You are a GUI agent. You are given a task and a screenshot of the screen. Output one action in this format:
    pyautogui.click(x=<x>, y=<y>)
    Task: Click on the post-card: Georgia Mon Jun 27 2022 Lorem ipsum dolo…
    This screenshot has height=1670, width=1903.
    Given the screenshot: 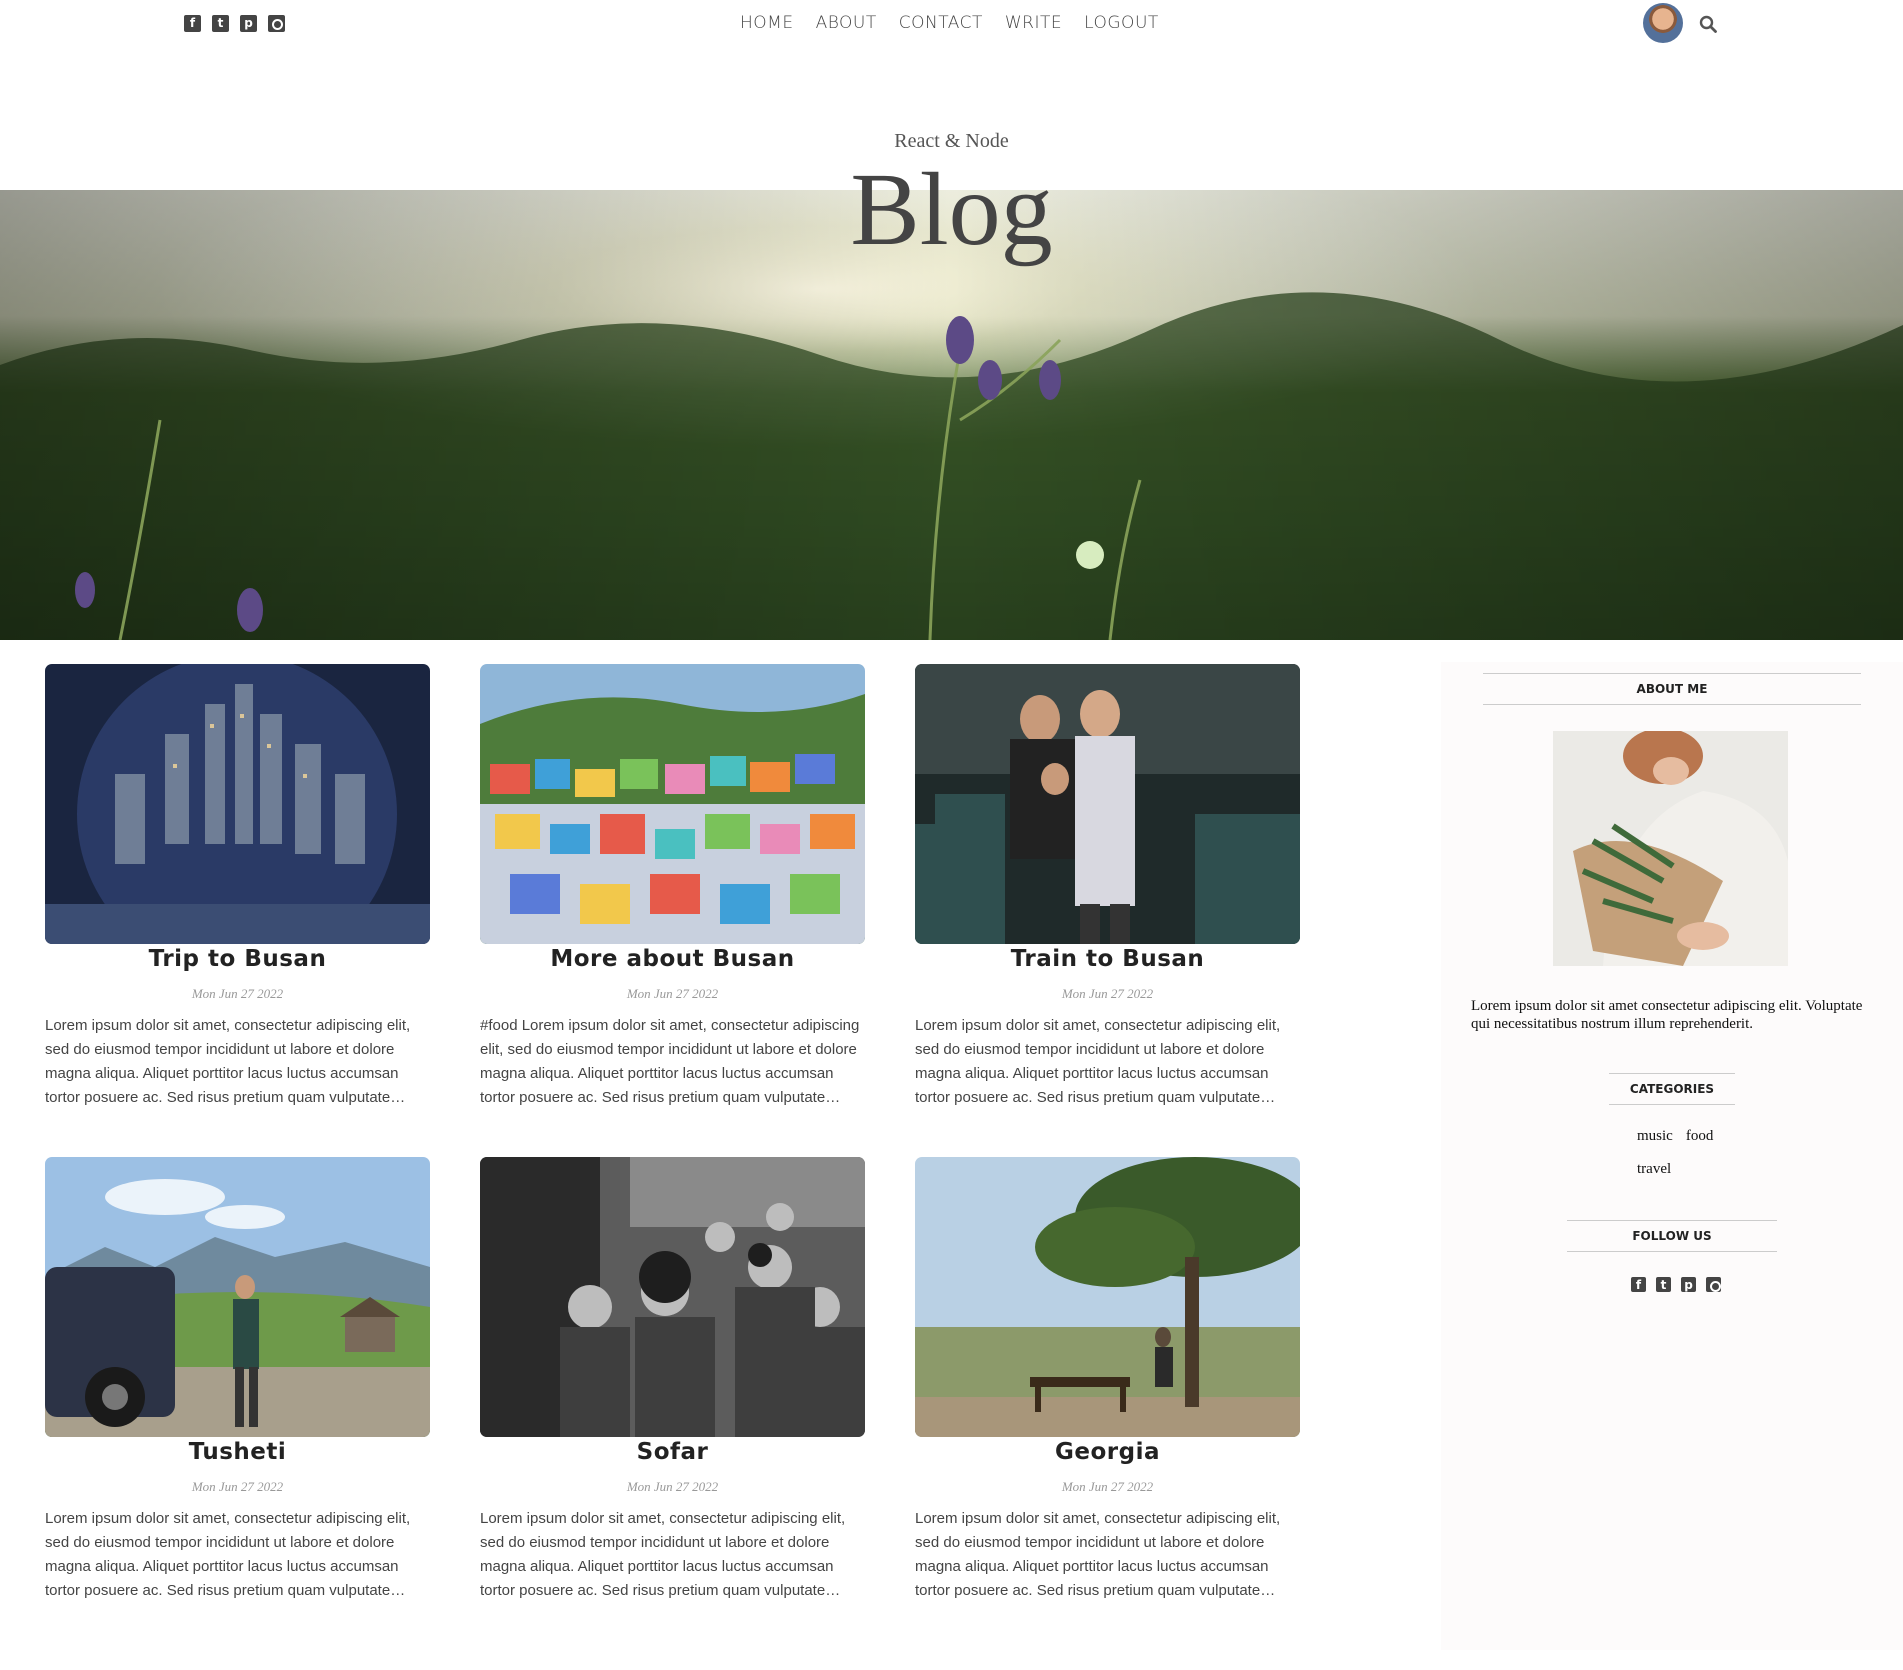 What is the action you would take?
    pyautogui.click(x=1107, y=1392)
    